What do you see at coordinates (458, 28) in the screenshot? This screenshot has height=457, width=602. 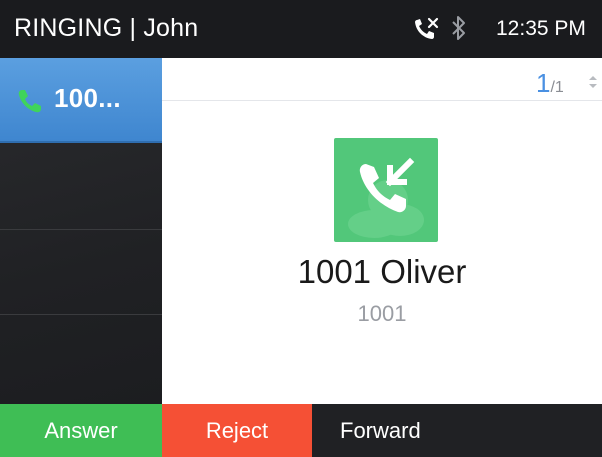 I see `bluetooth-icon` at bounding box center [458, 28].